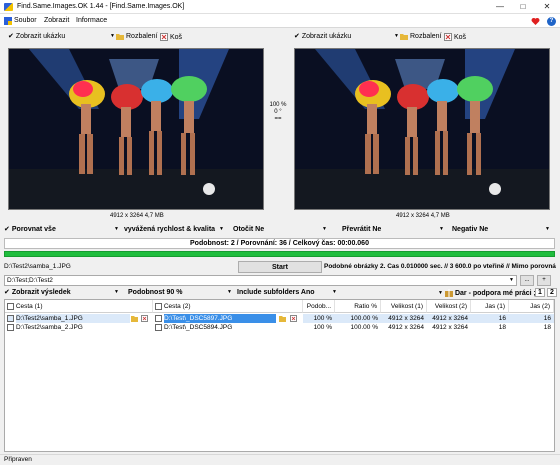 The width and height of the screenshot is (560, 465). Describe the element at coordinates (278, 119) in the screenshot. I see `equality-indicator: ==` at that location.